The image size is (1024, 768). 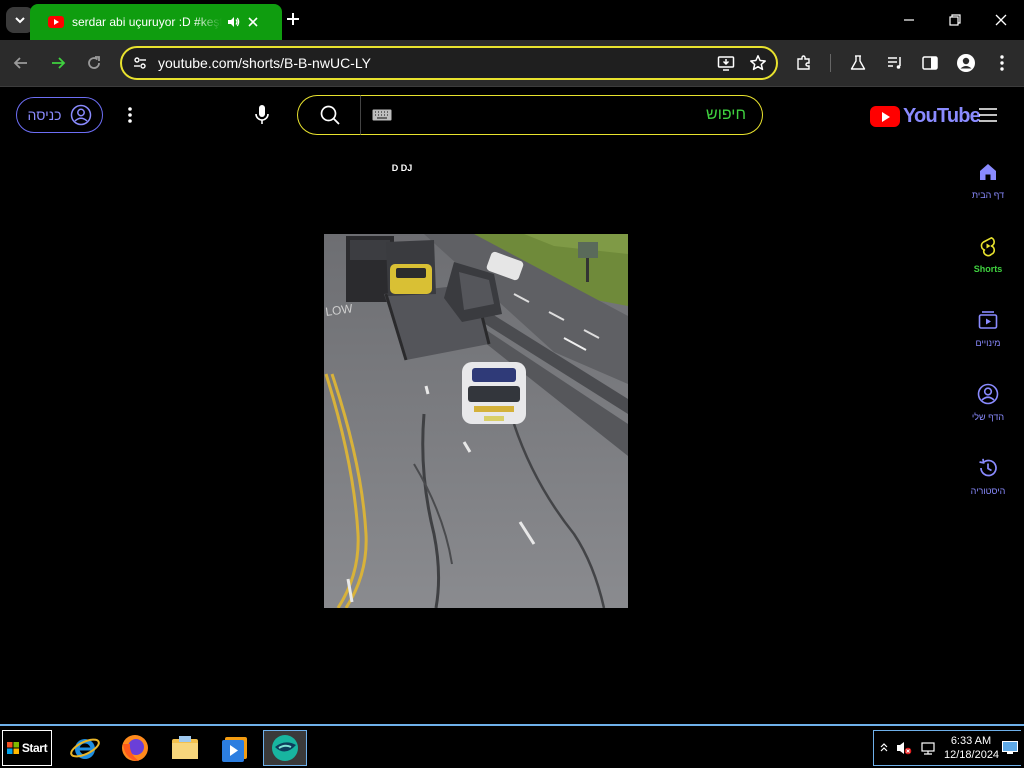 I want to click on search-icon, so click(x=330, y=115).